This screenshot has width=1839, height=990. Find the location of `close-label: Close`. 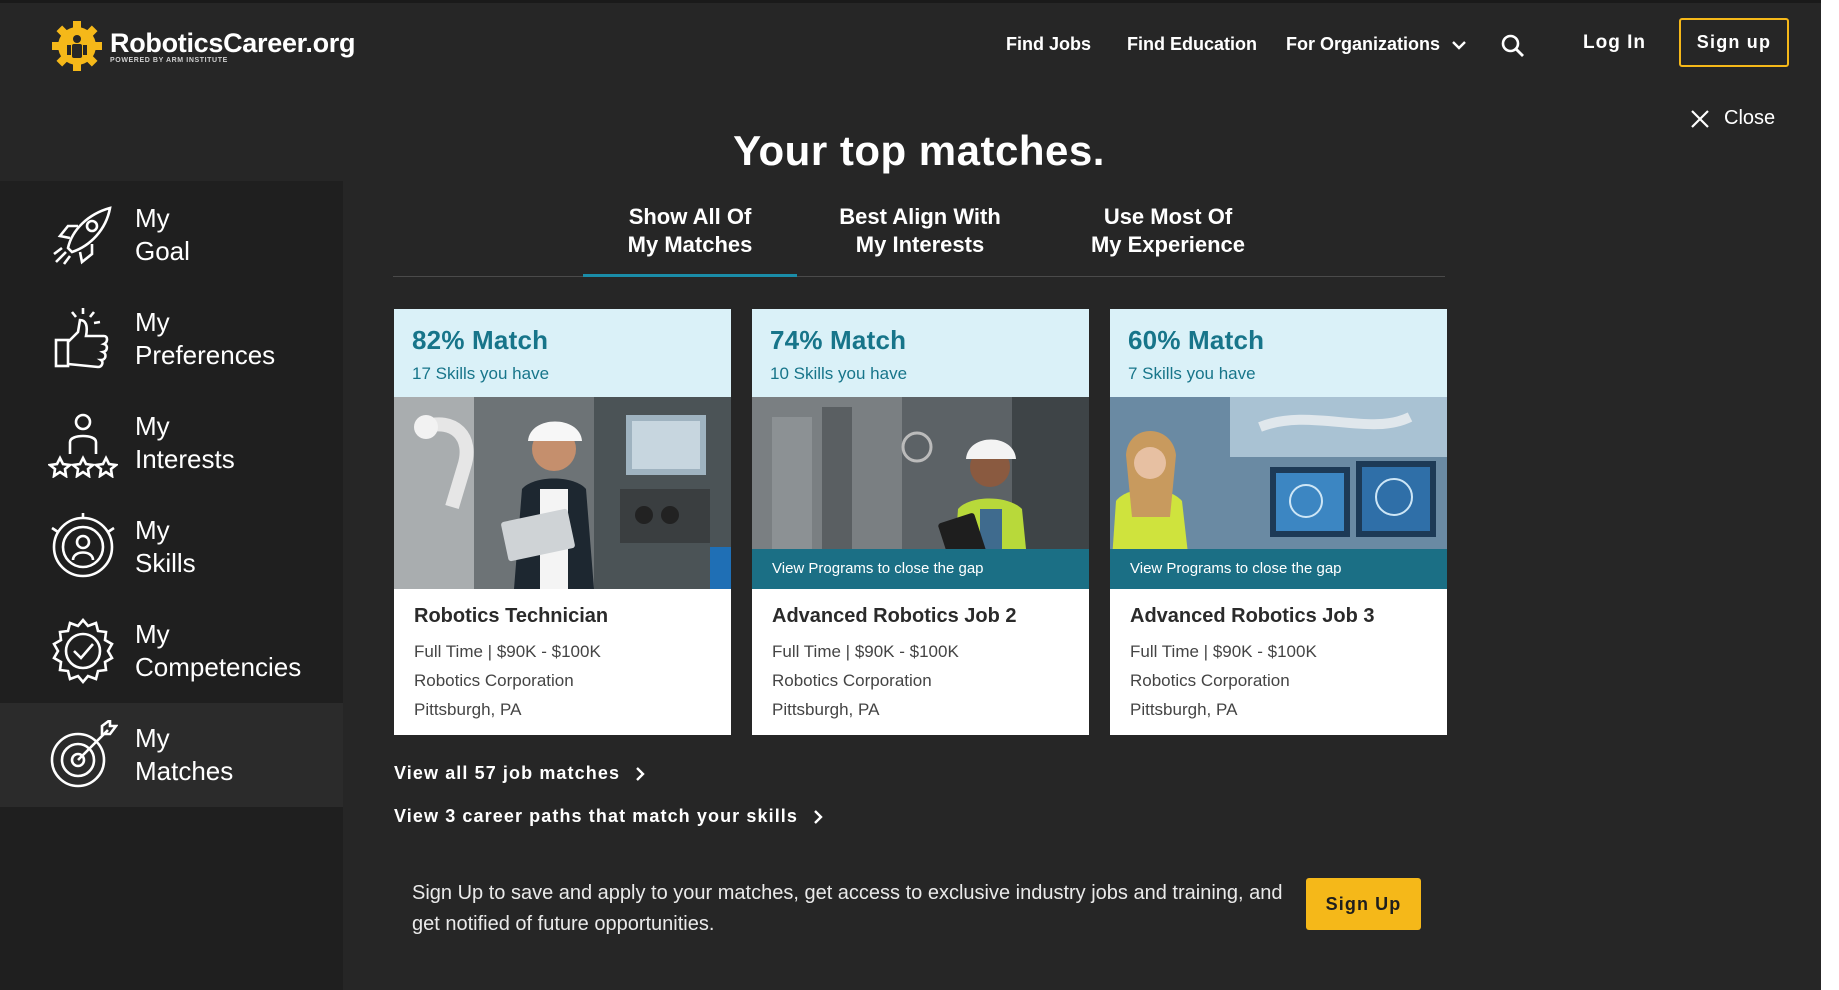

close-label: Close is located at coordinates (1750, 118).